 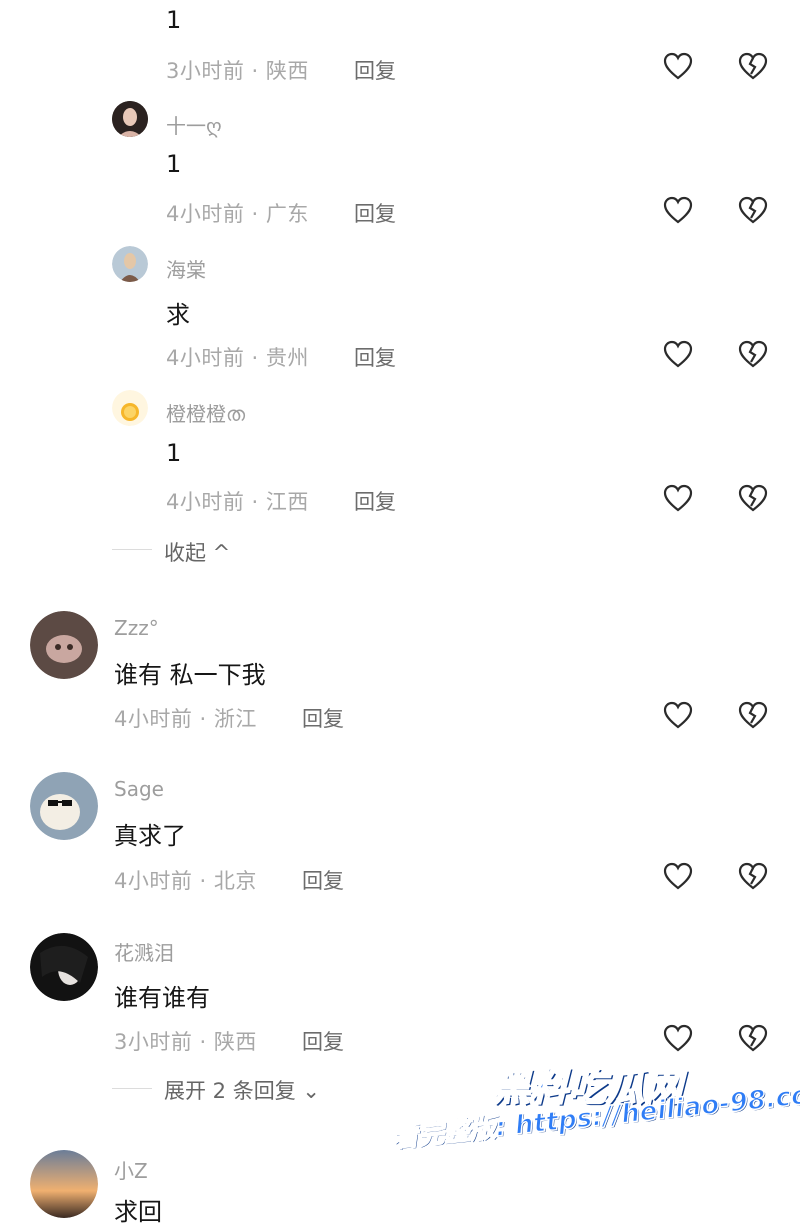 What do you see at coordinates (162, 998) in the screenshot?
I see `comment-text: 谁有谁有` at bounding box center [162, 998].